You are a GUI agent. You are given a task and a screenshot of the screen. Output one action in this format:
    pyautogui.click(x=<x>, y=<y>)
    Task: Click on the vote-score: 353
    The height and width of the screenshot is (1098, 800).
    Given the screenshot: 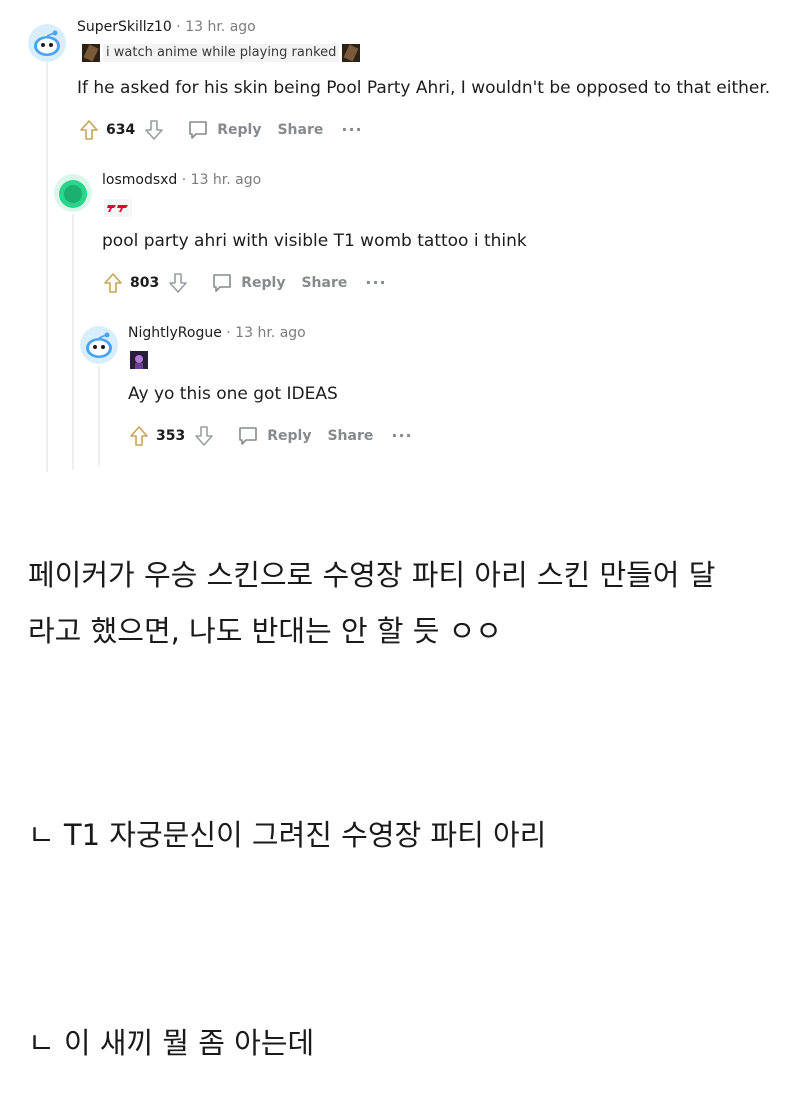 What is the action you would take?
    pyautogui.click(x=171, y=436)
    